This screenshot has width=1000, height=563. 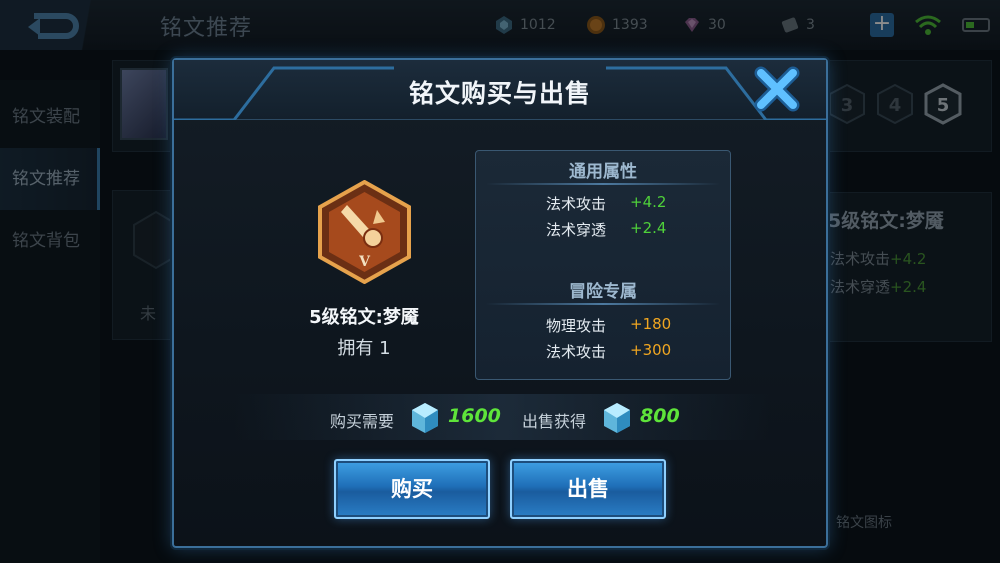 I want to click on rune-name: 5级铭文:梦魇, so click(x=364, y=317).